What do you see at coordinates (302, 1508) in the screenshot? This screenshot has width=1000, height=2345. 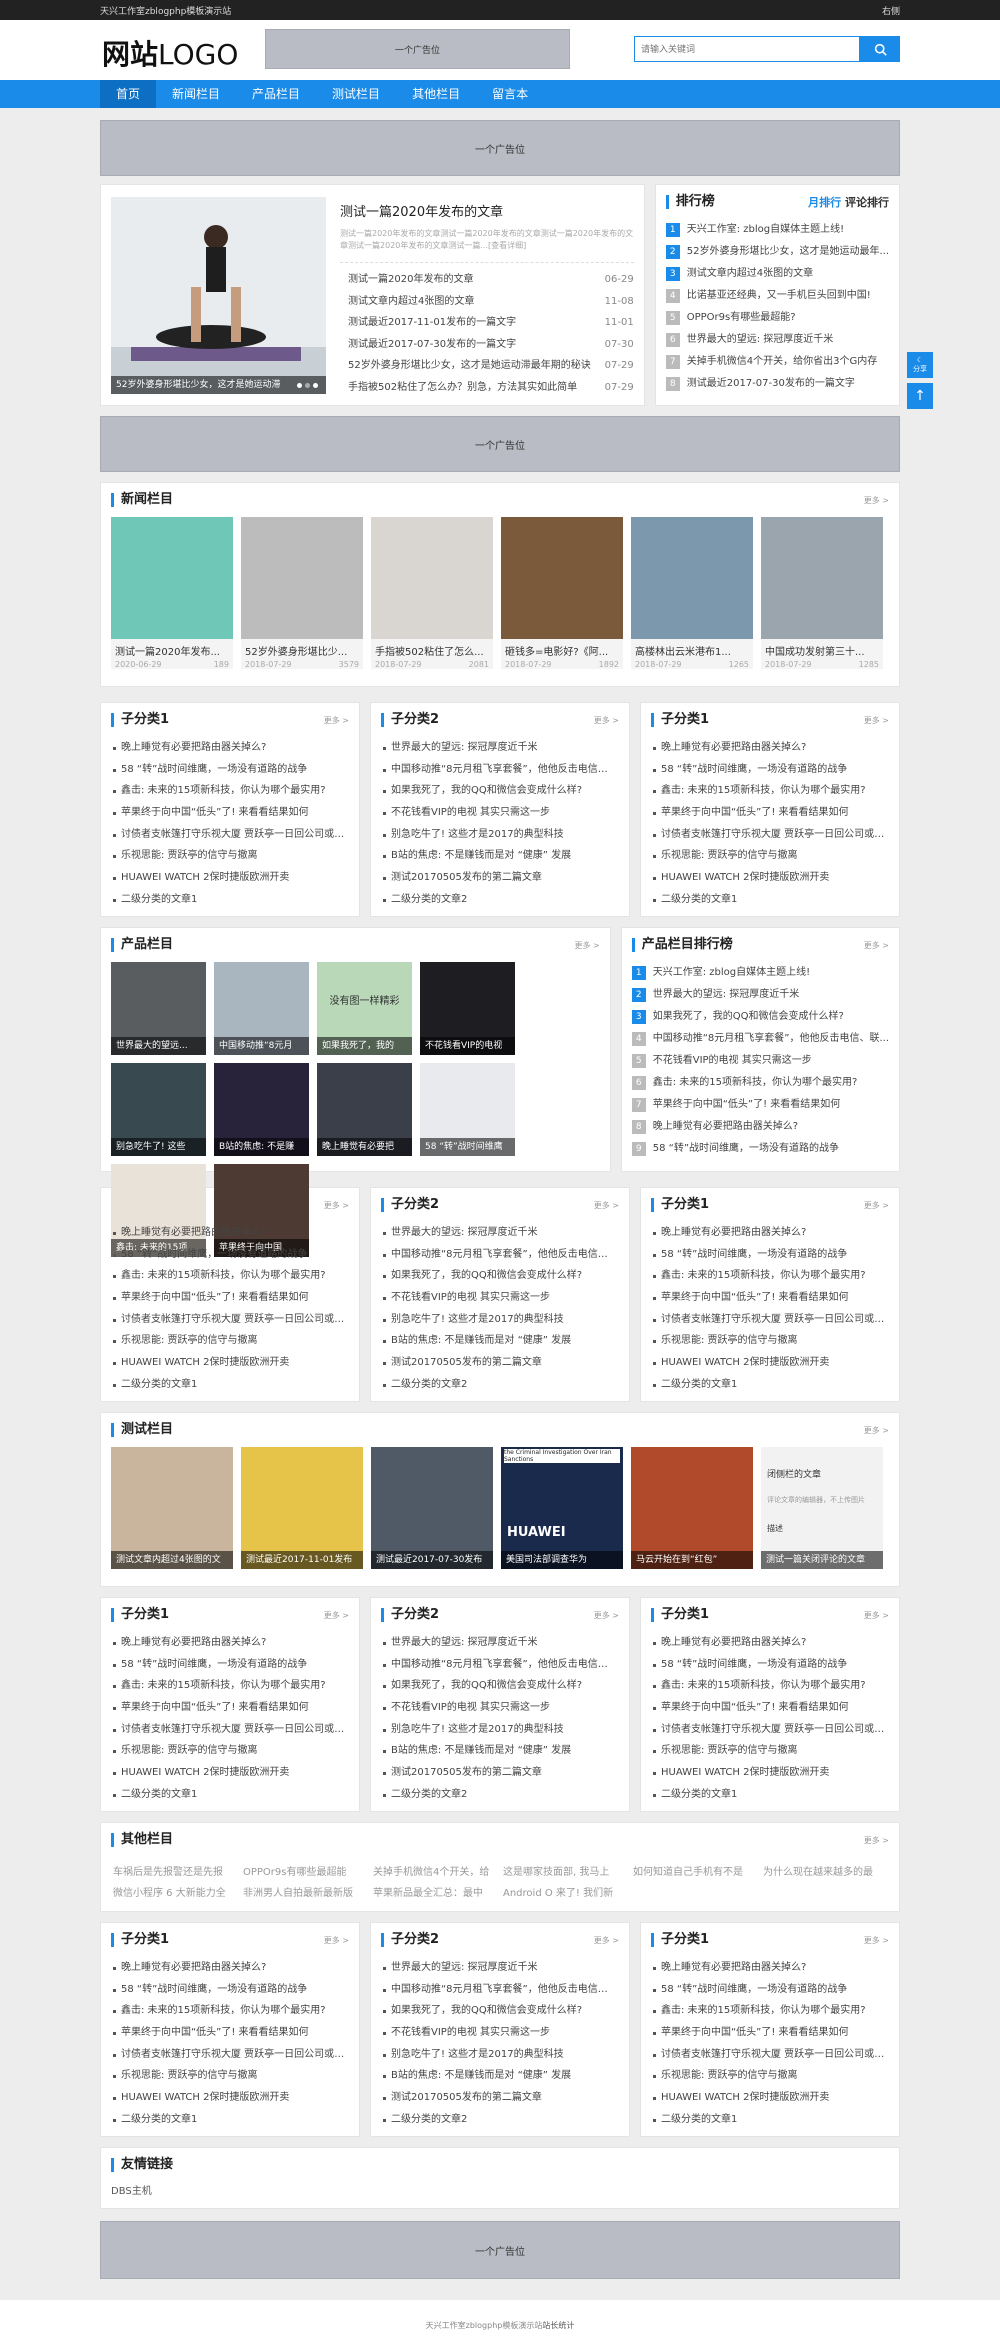 I see `test-card: 测试最近2017-11-01发布` at bounding box center [302, 1508].